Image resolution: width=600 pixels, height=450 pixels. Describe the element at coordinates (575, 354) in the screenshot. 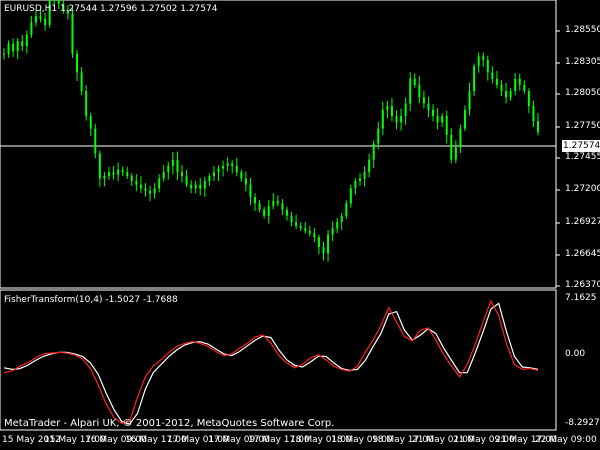

I see `indicator-axis-label: 0.00` at that location.